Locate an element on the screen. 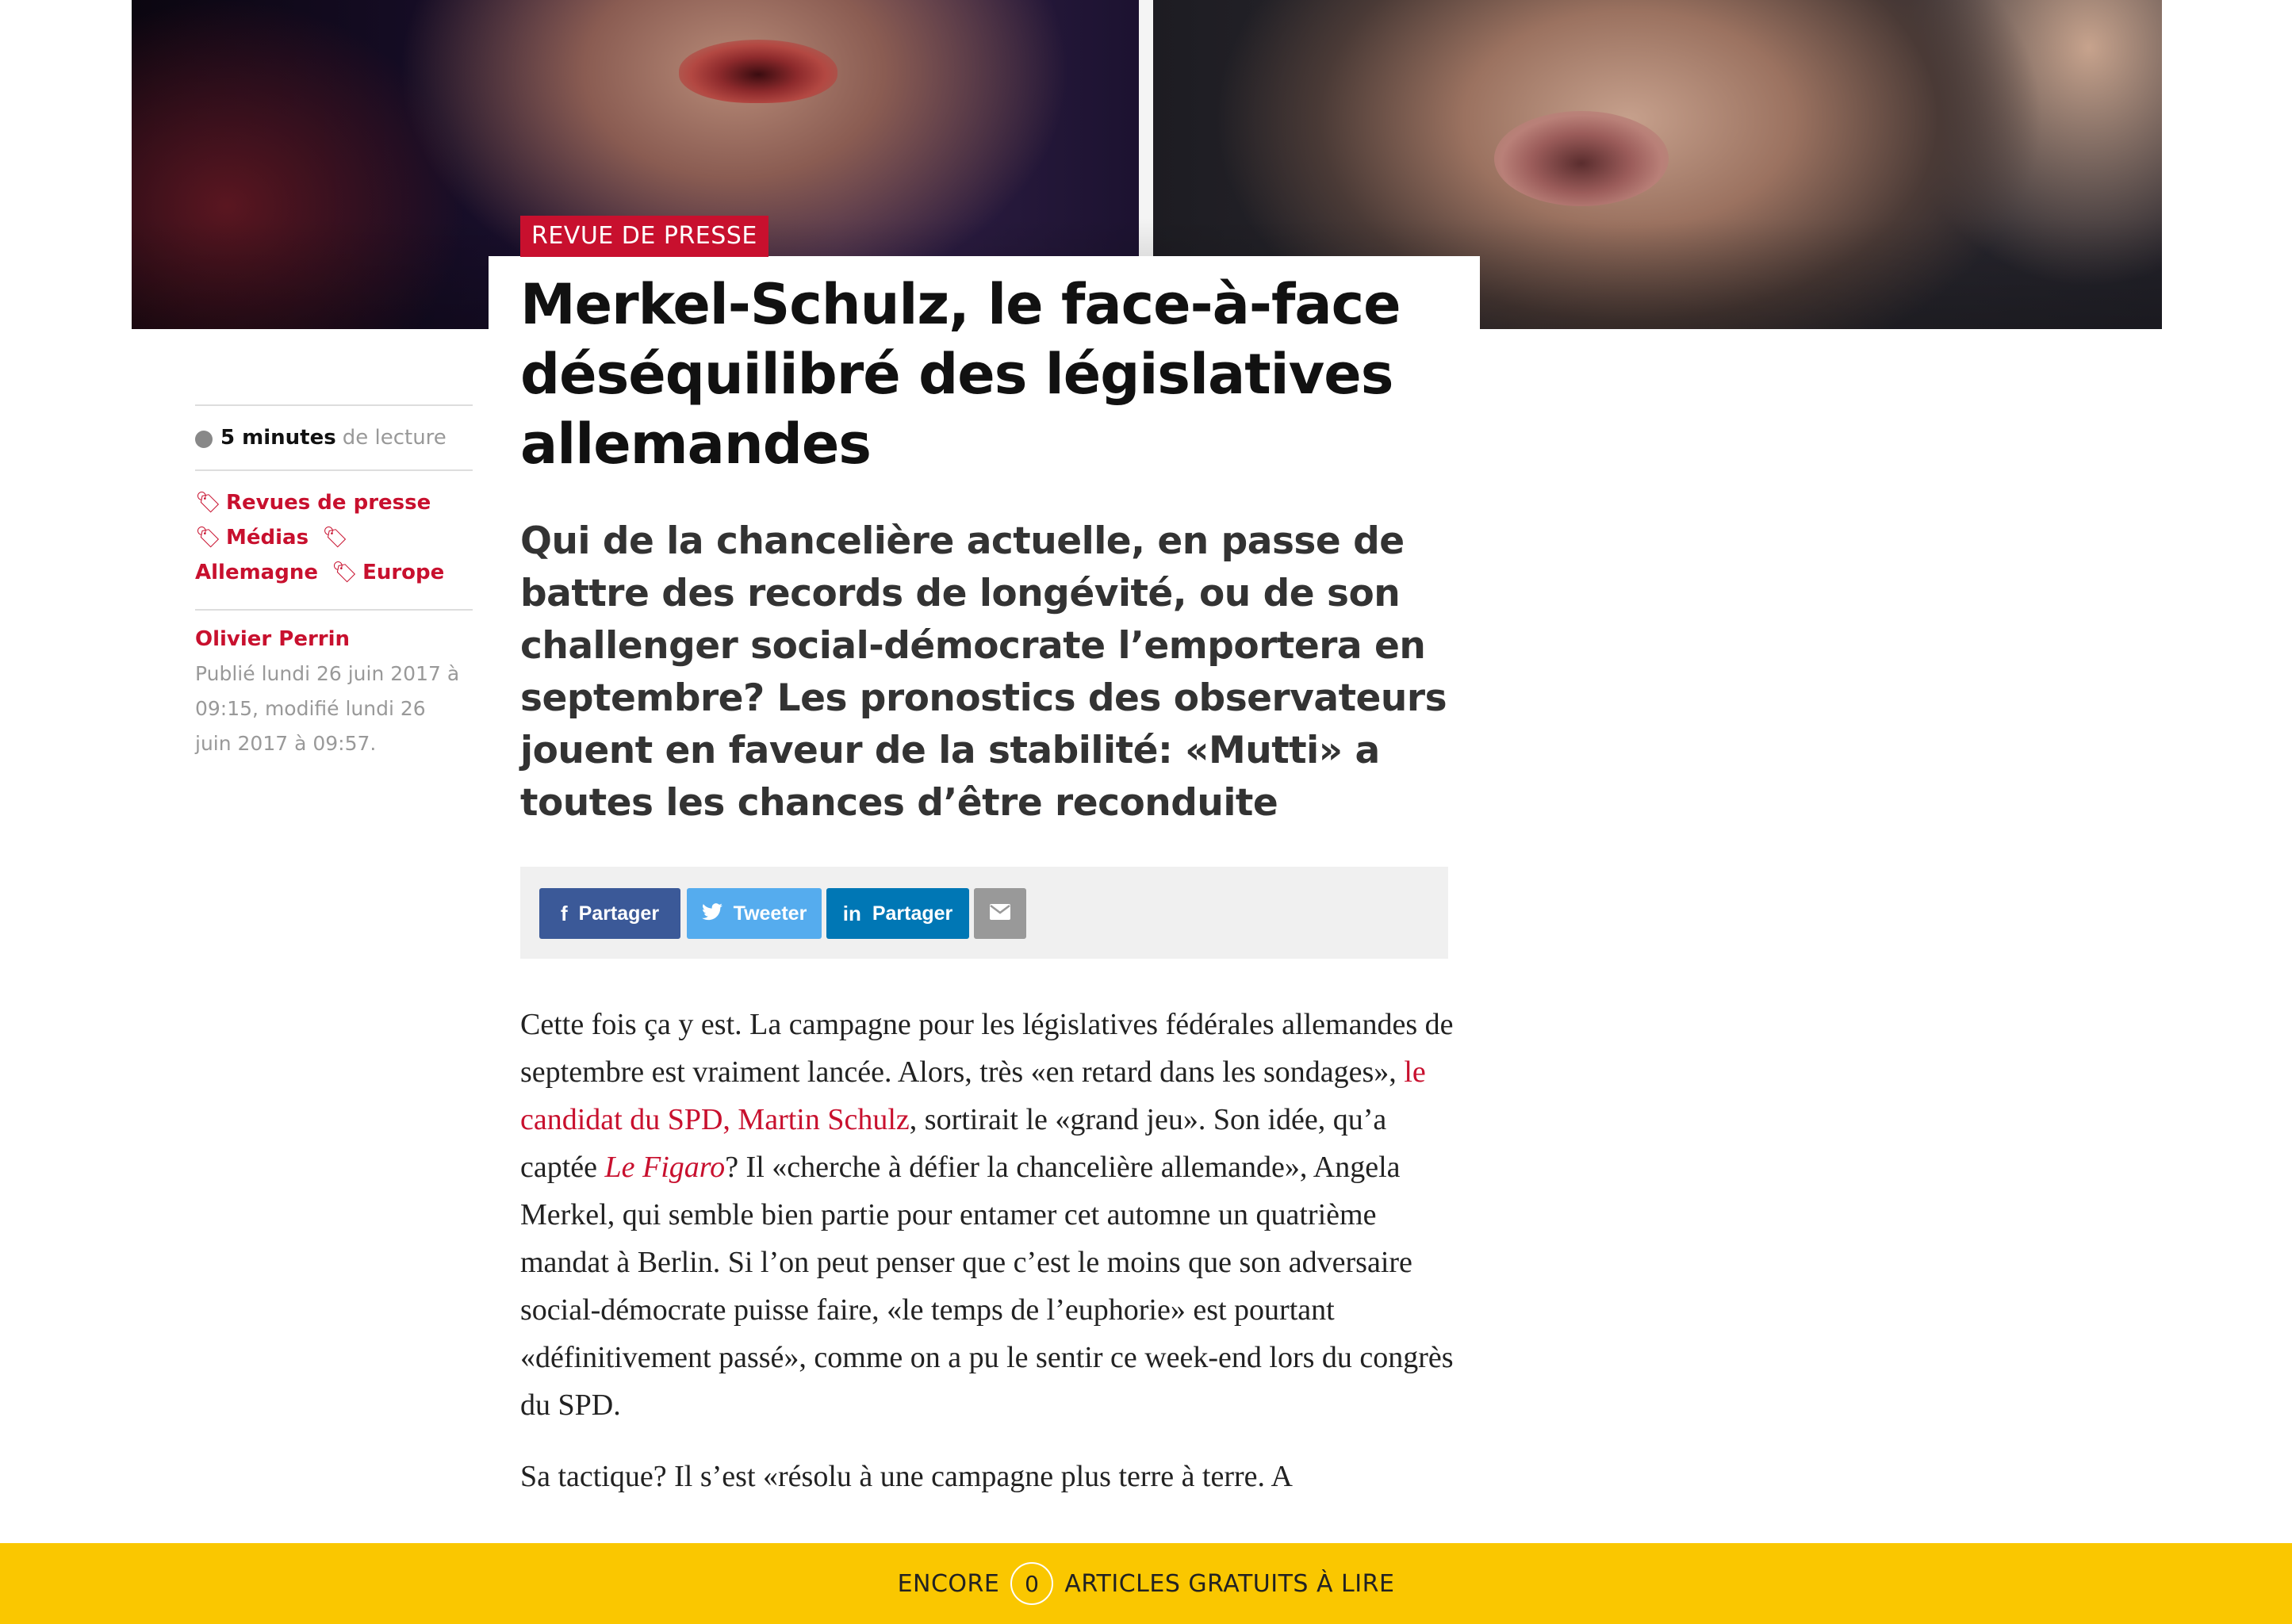 Image resolution: width=2292 pixels, height=1624 pixels. tag-link: Médias is located at coordinates (267, 538).